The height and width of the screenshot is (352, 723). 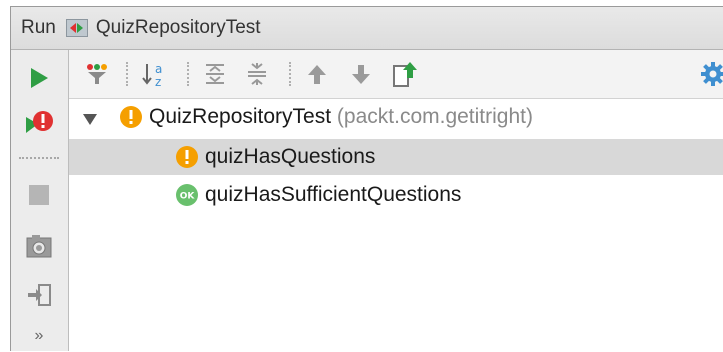 I want to click on next-failed-icon, so click(x=361, y=74).